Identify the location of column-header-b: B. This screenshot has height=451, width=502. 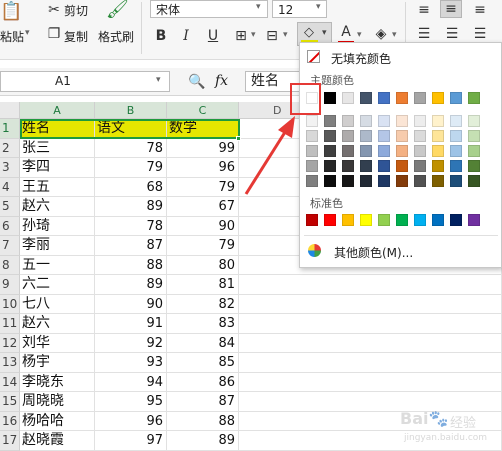
(131, 110).